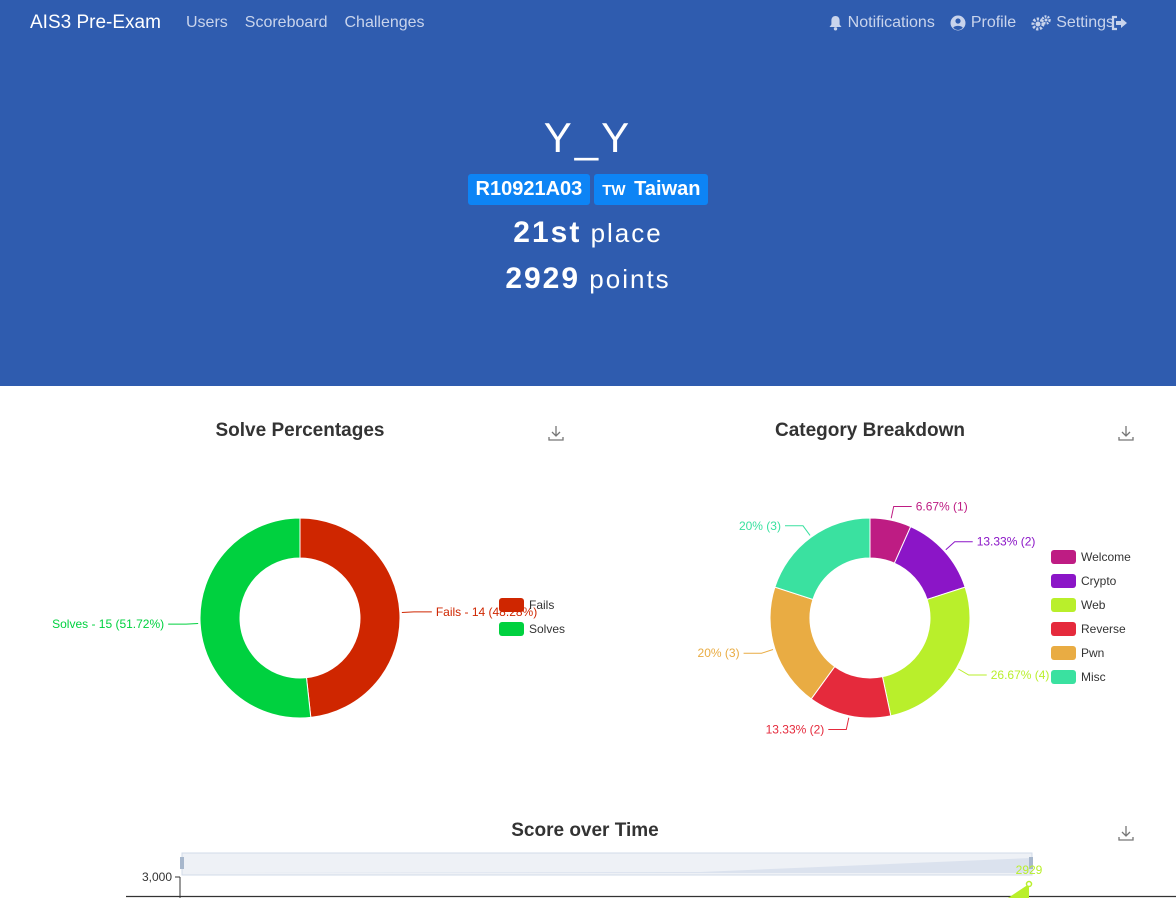 The width and height of the screenshot is (1176, 898). What do you see at coordinates (1093, 605) in the screenshot?
I see `cat-pie-legend-label-web: Web` at bounding box center [1093, 605].